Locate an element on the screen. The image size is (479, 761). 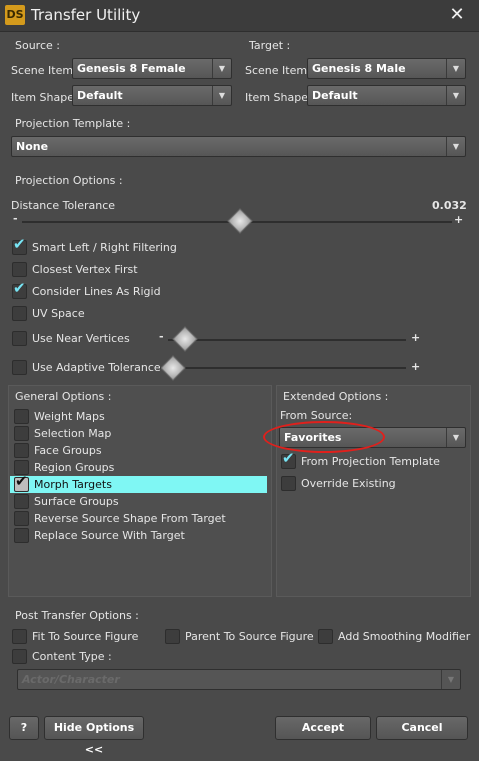
morph-targets-checkbox: ✔ is located at coordinates (21, 482).